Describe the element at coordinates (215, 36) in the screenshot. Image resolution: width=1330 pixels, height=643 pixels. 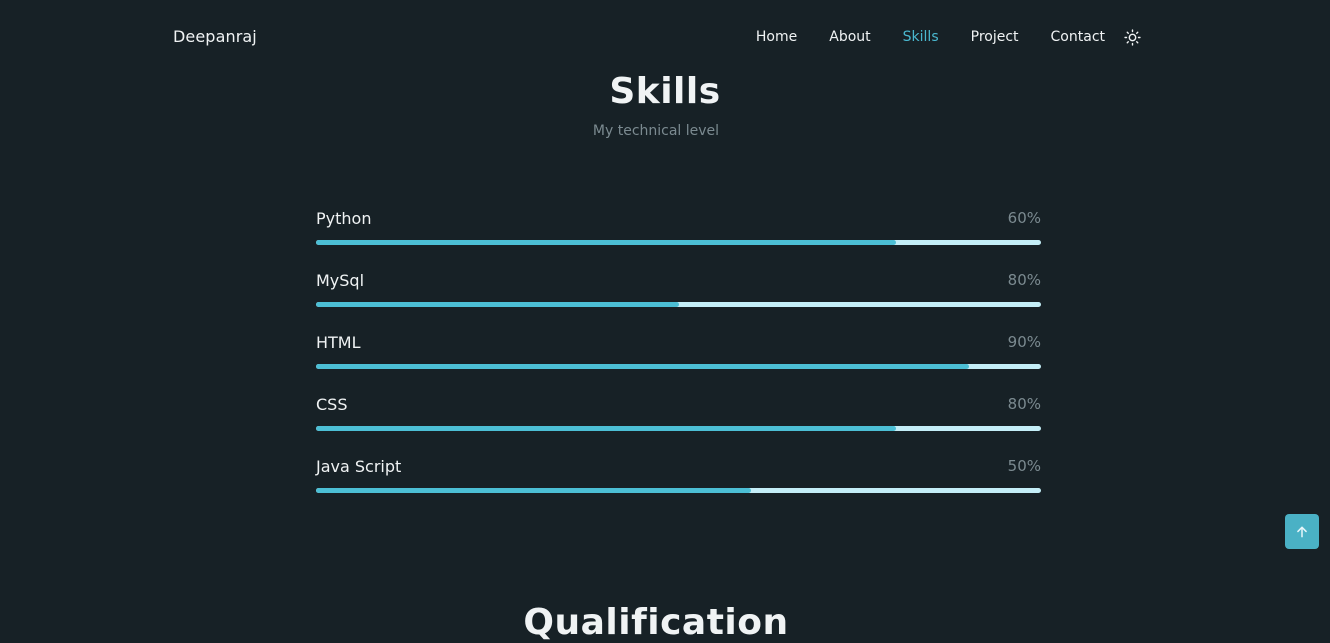
I see `logo: Deepanraj` at that location.